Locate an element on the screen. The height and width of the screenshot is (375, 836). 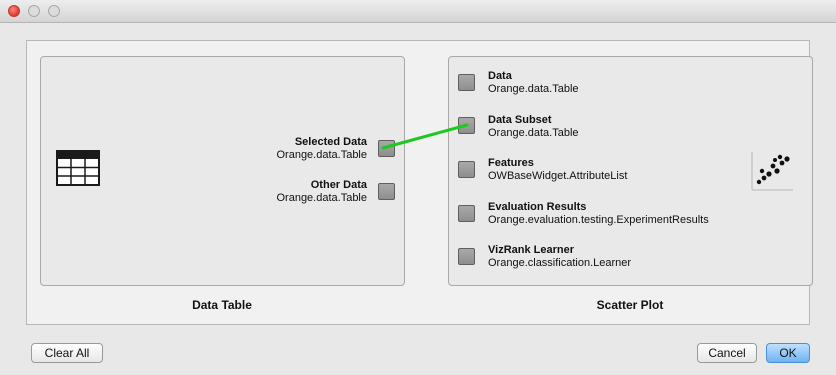
signal-link-line is located at coordinates (425, 136).